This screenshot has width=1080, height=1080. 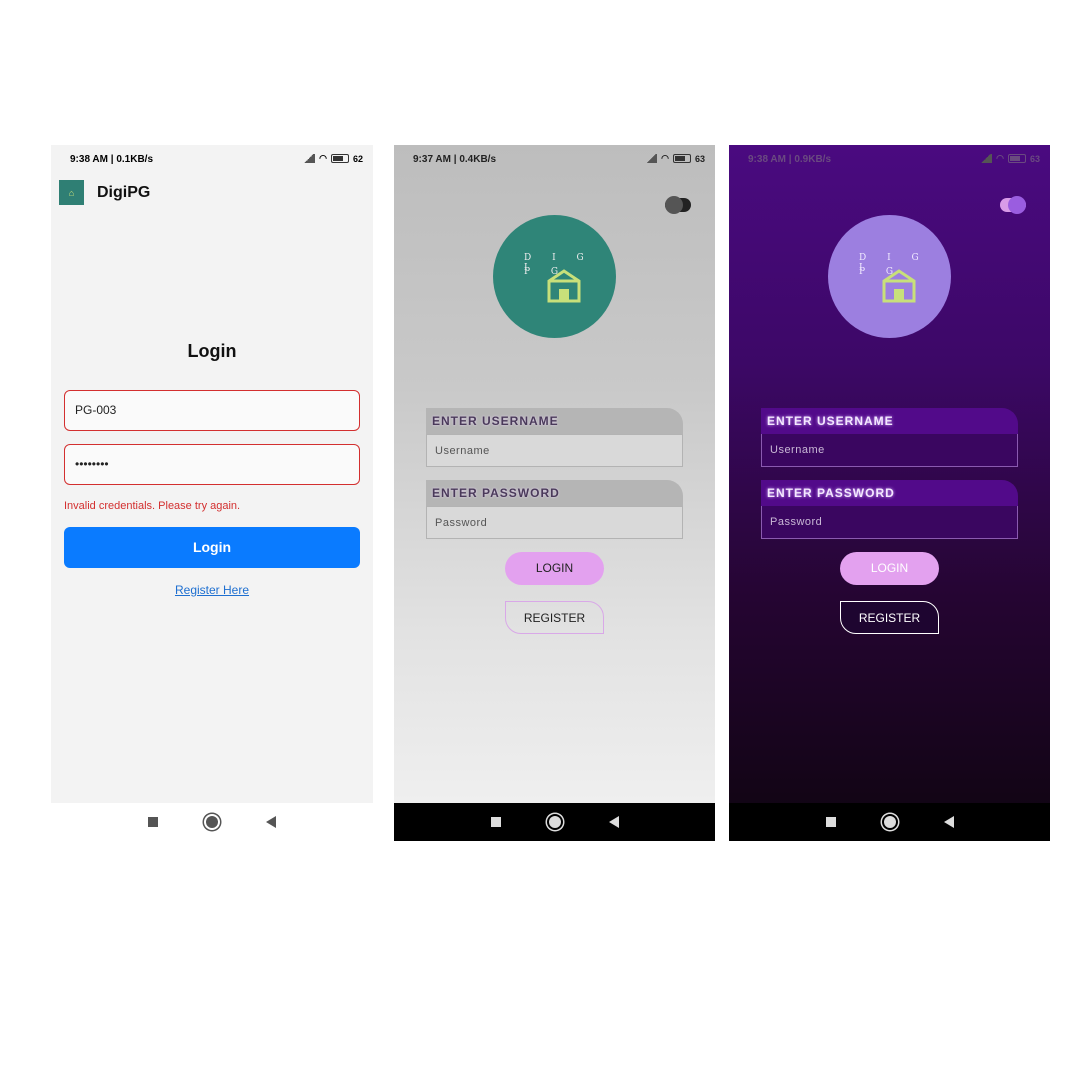 What do you see at coordinates (212, 410) in the screenshot?
I see `username-field: PG-003` at bounding box center [212, 410].